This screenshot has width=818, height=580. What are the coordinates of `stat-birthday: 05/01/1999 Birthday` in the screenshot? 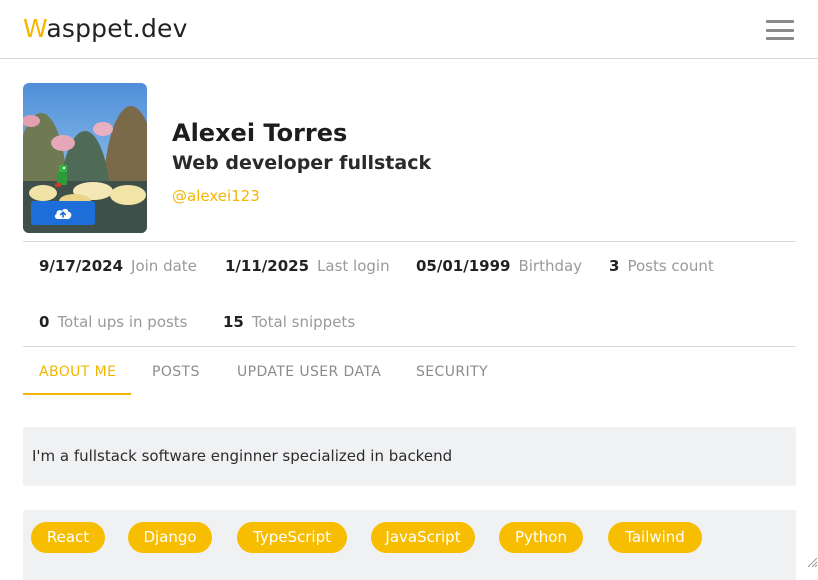 It's located at (499, 266).